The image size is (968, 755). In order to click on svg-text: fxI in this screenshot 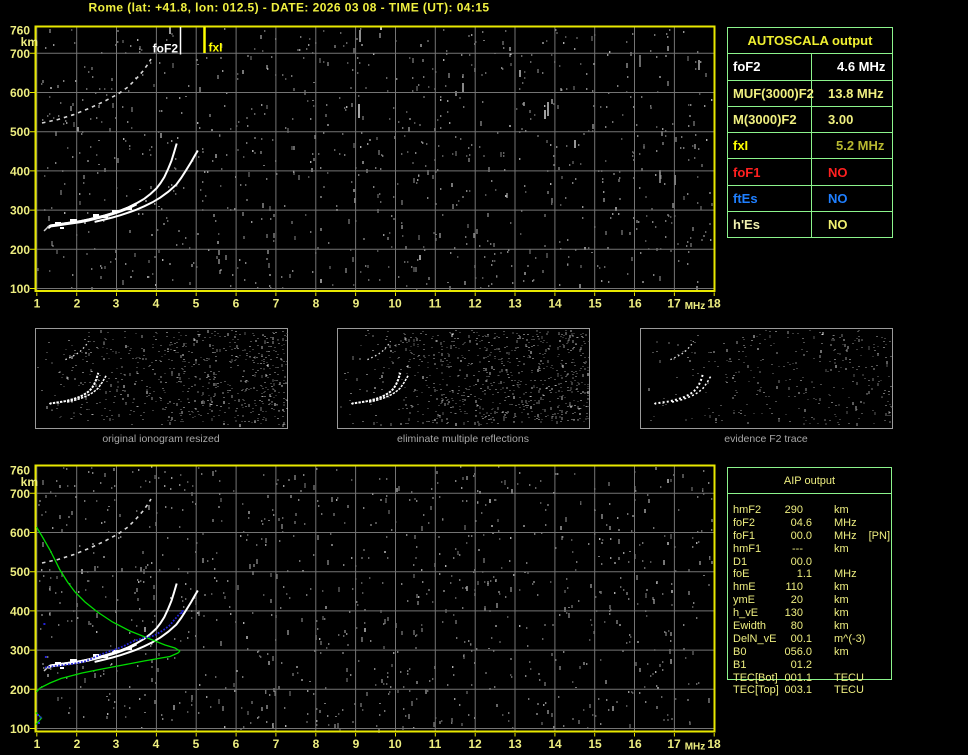, I will do `click(216, 48)`.